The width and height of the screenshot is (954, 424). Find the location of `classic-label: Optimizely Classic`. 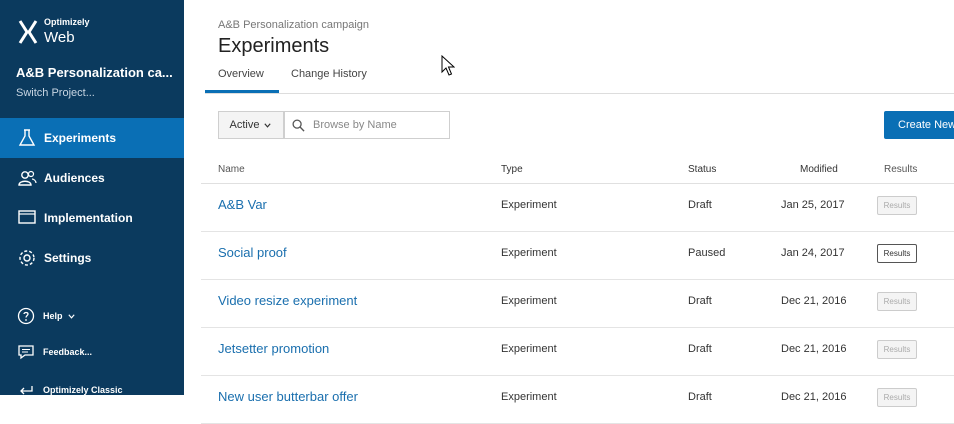

classic-label: Optimizely Classic is located at coordinates (83, 390).